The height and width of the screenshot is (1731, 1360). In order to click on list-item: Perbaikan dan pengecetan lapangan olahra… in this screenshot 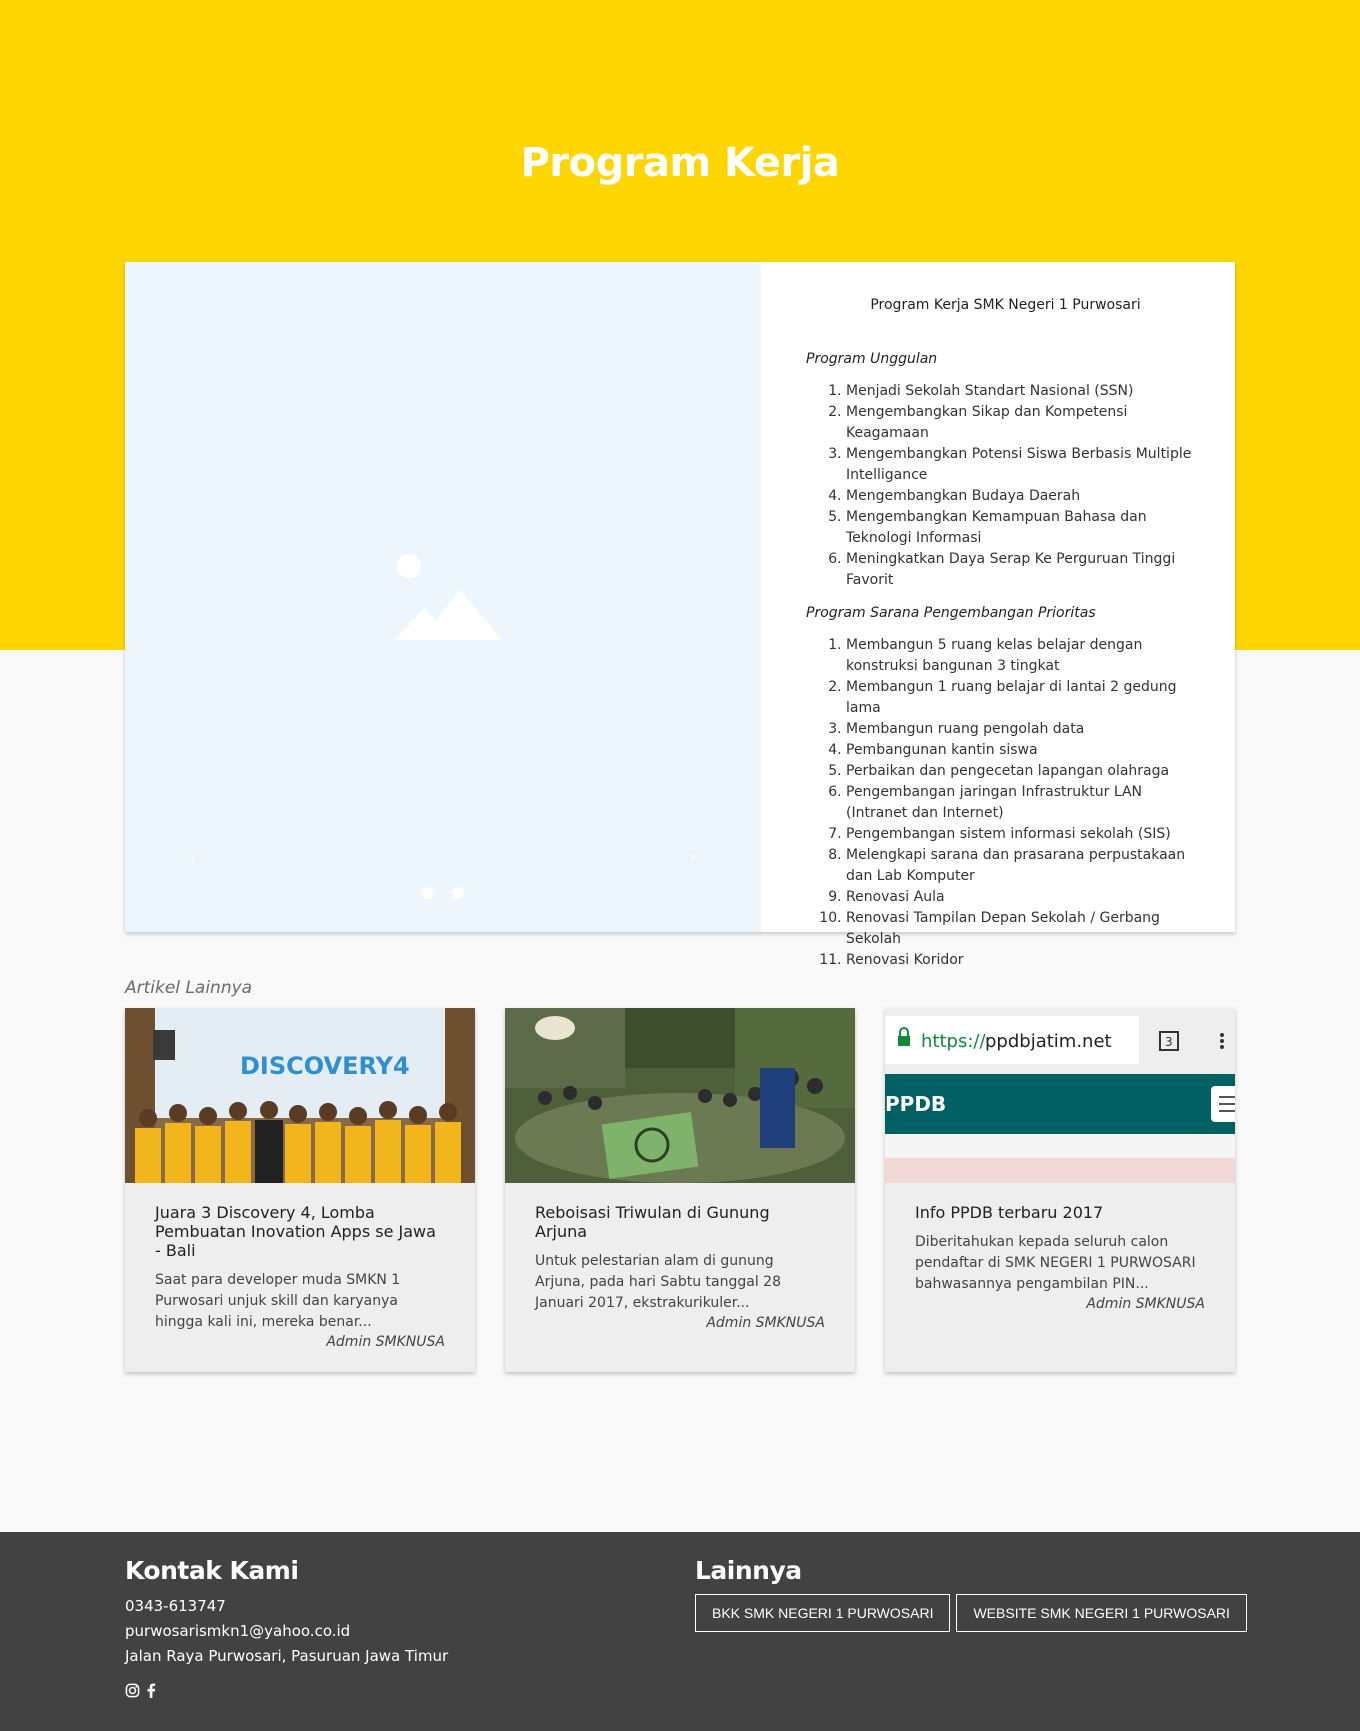, I will do `click(1025, 771)`.